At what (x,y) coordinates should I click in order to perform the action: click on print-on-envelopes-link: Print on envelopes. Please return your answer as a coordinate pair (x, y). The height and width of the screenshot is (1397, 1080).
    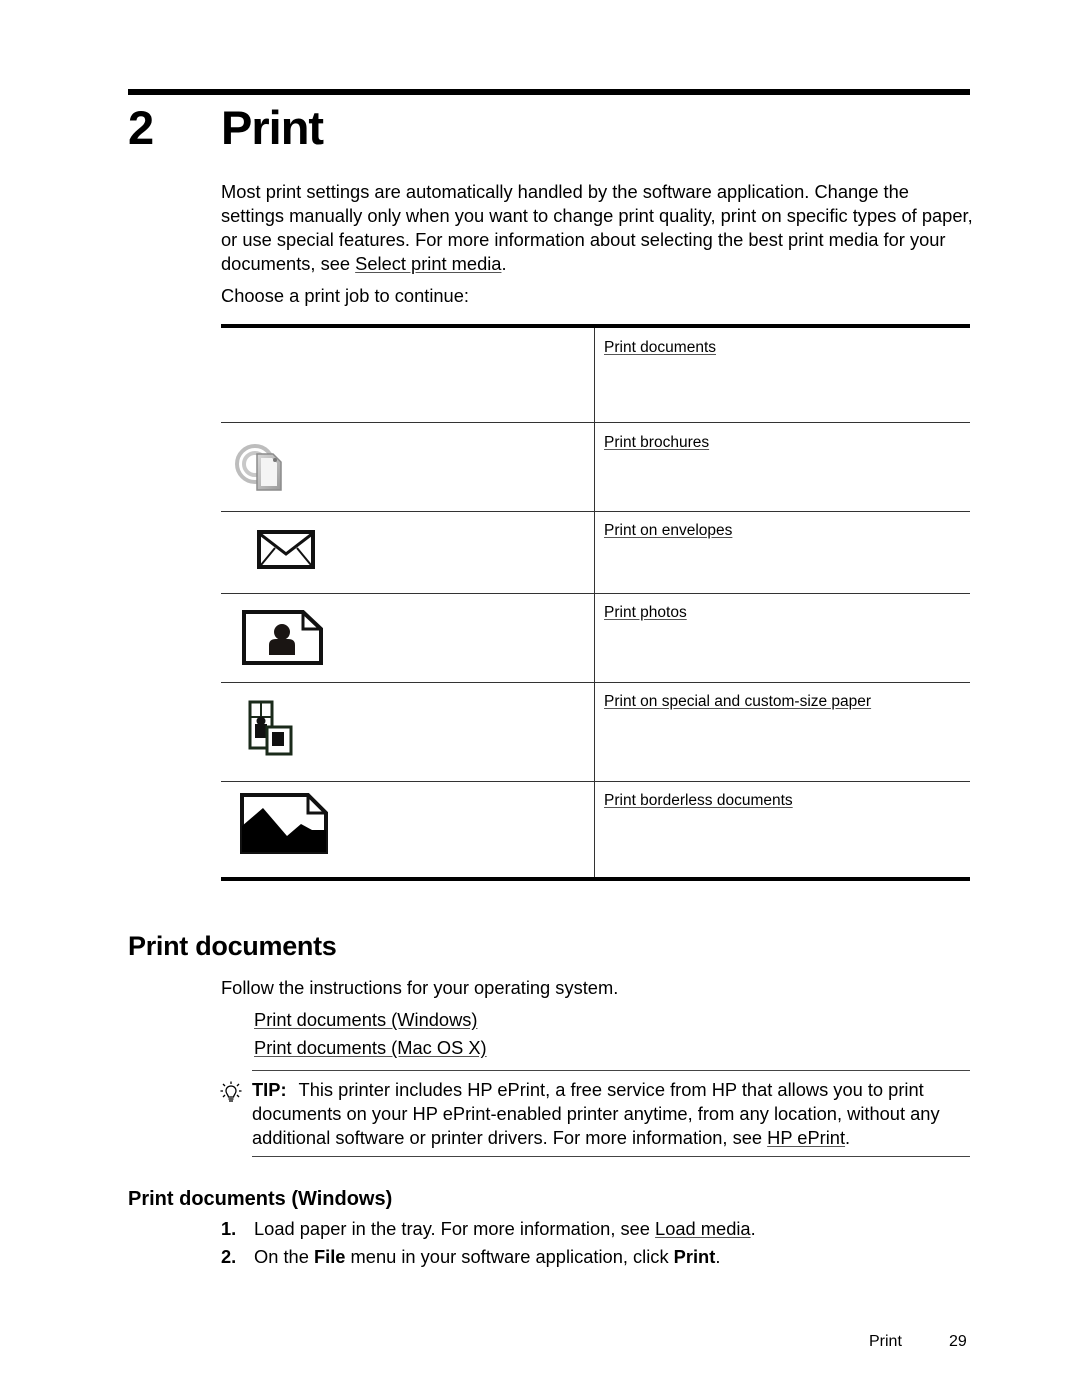
    Looking at the image, I should click on (668, 531).